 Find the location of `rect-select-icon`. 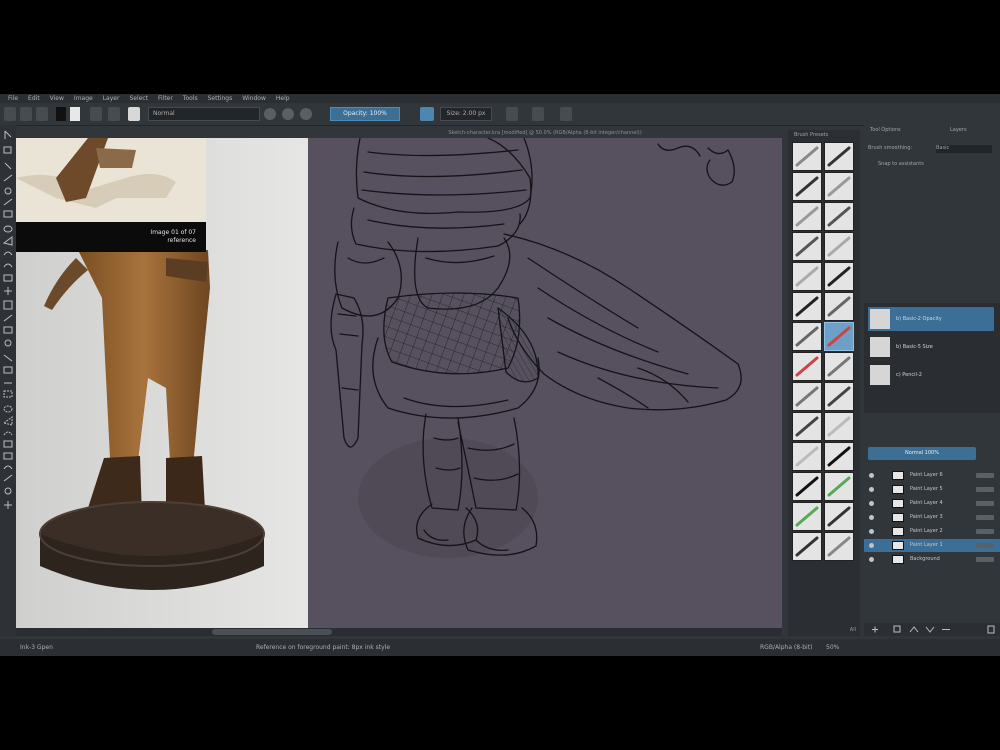

rect-select-icon is located at coordinates (8, 394).